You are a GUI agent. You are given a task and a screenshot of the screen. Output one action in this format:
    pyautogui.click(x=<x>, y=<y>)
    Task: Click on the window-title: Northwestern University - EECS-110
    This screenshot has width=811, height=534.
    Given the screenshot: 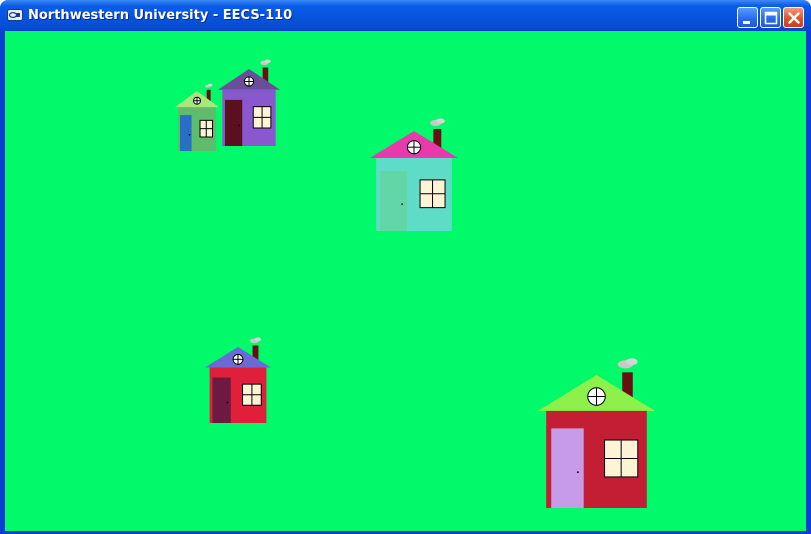 What is the action you would take?
    pyautogui.click(x=160, y=15)
    